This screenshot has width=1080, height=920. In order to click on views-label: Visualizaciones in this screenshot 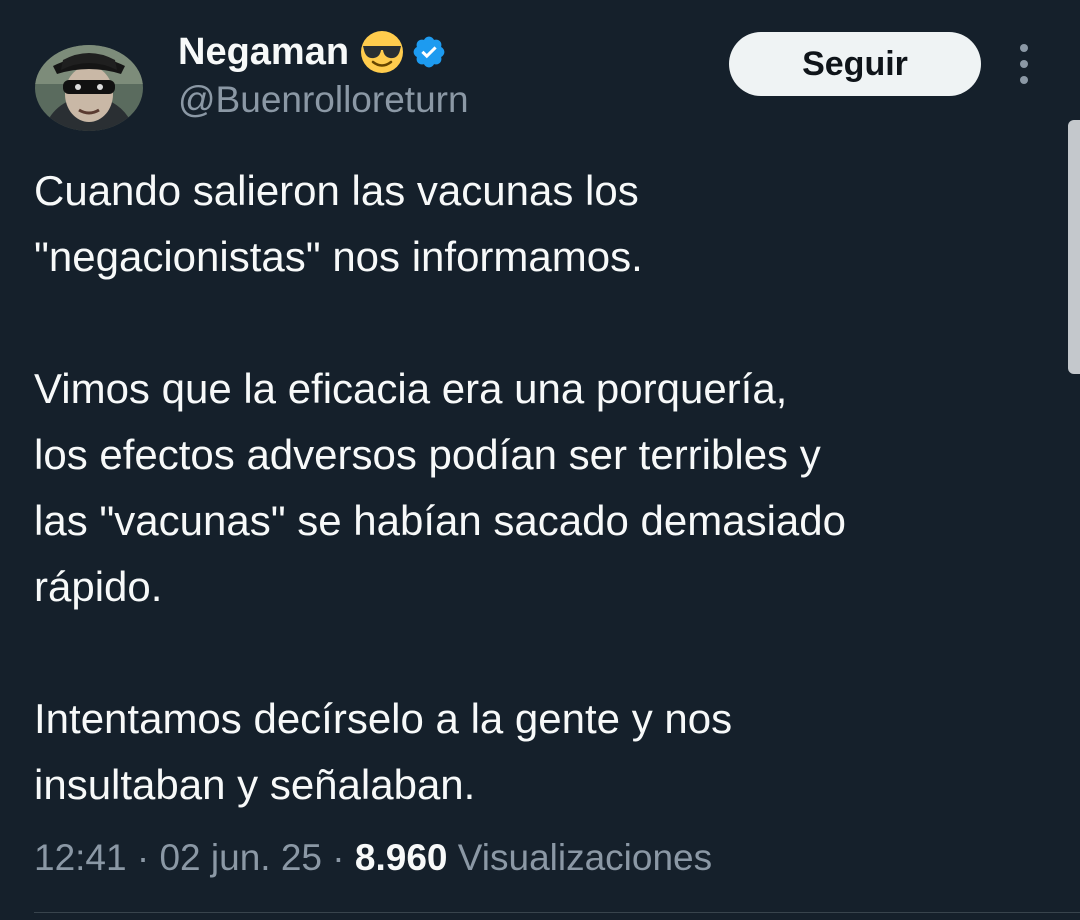, I will do `click(585, 857)`.